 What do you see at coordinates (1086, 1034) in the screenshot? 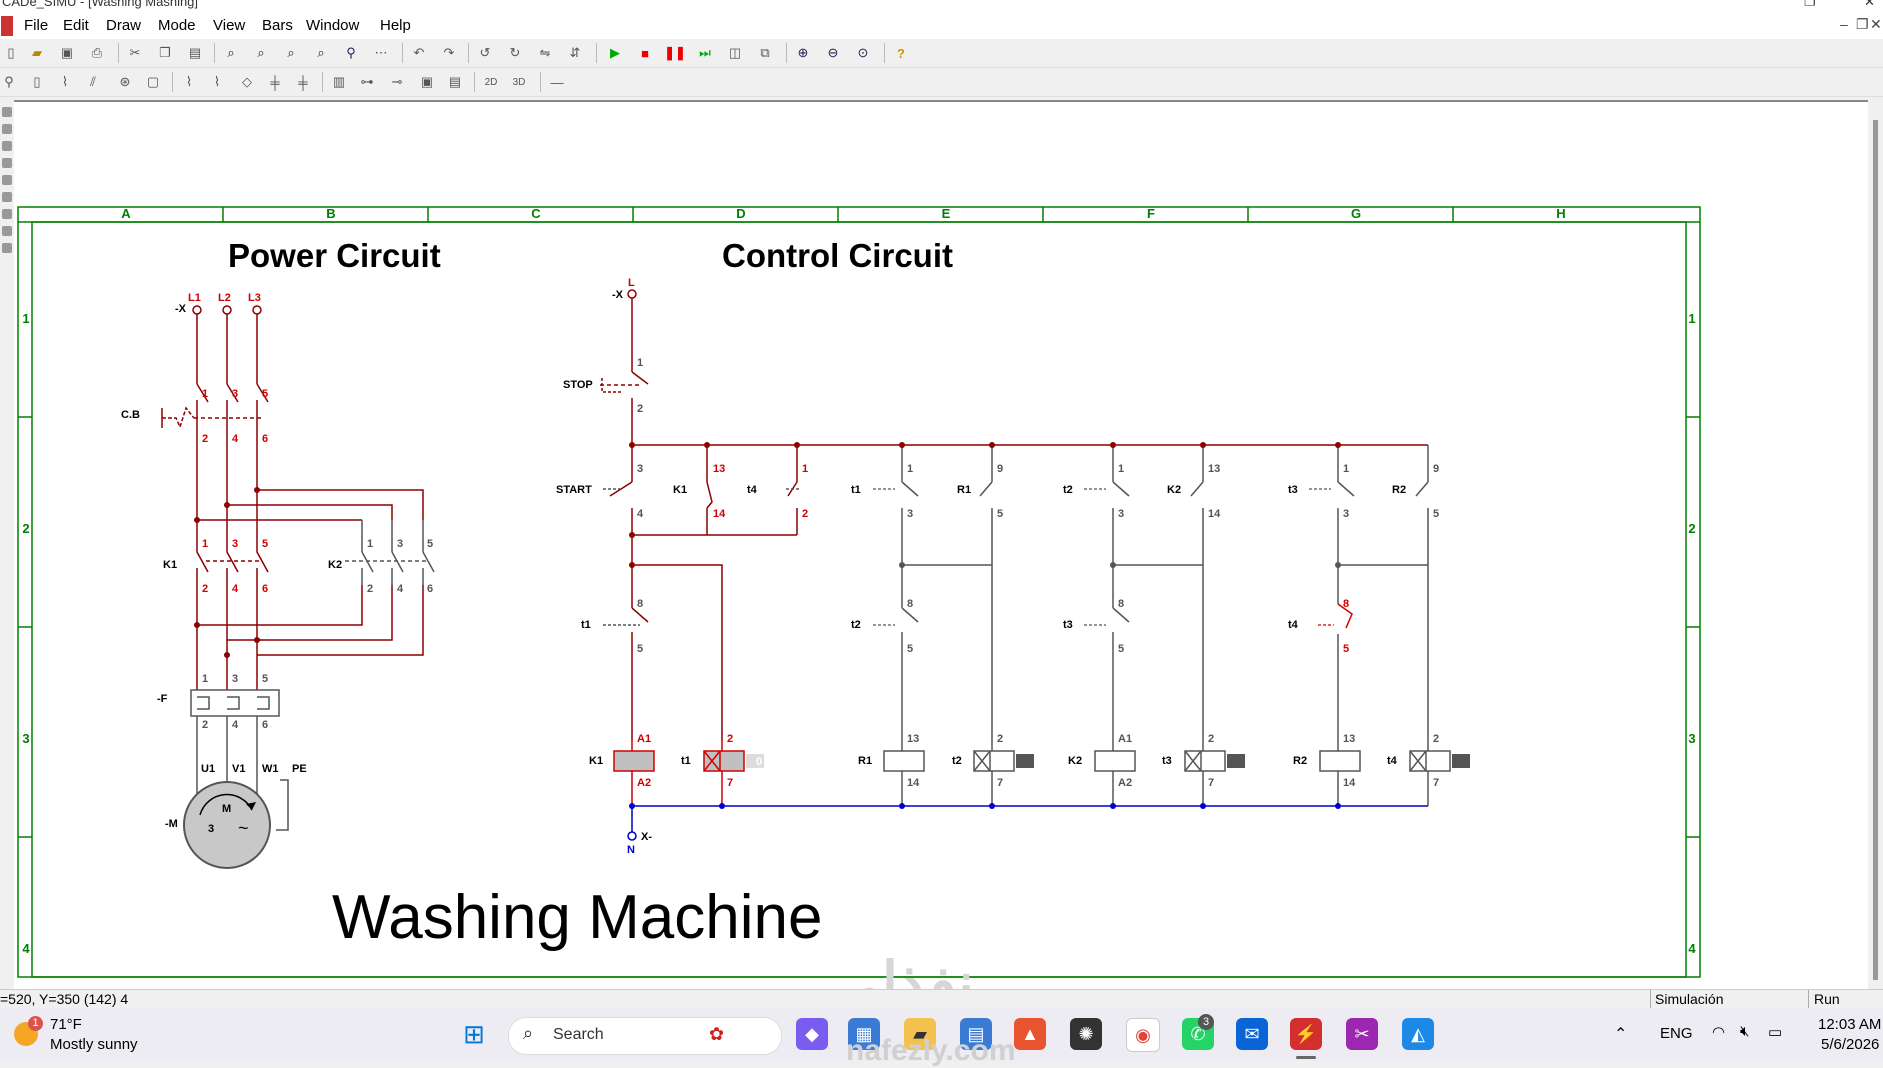
I see `chatgpt-icon: ✺` at bounding box center [1086, 1034].